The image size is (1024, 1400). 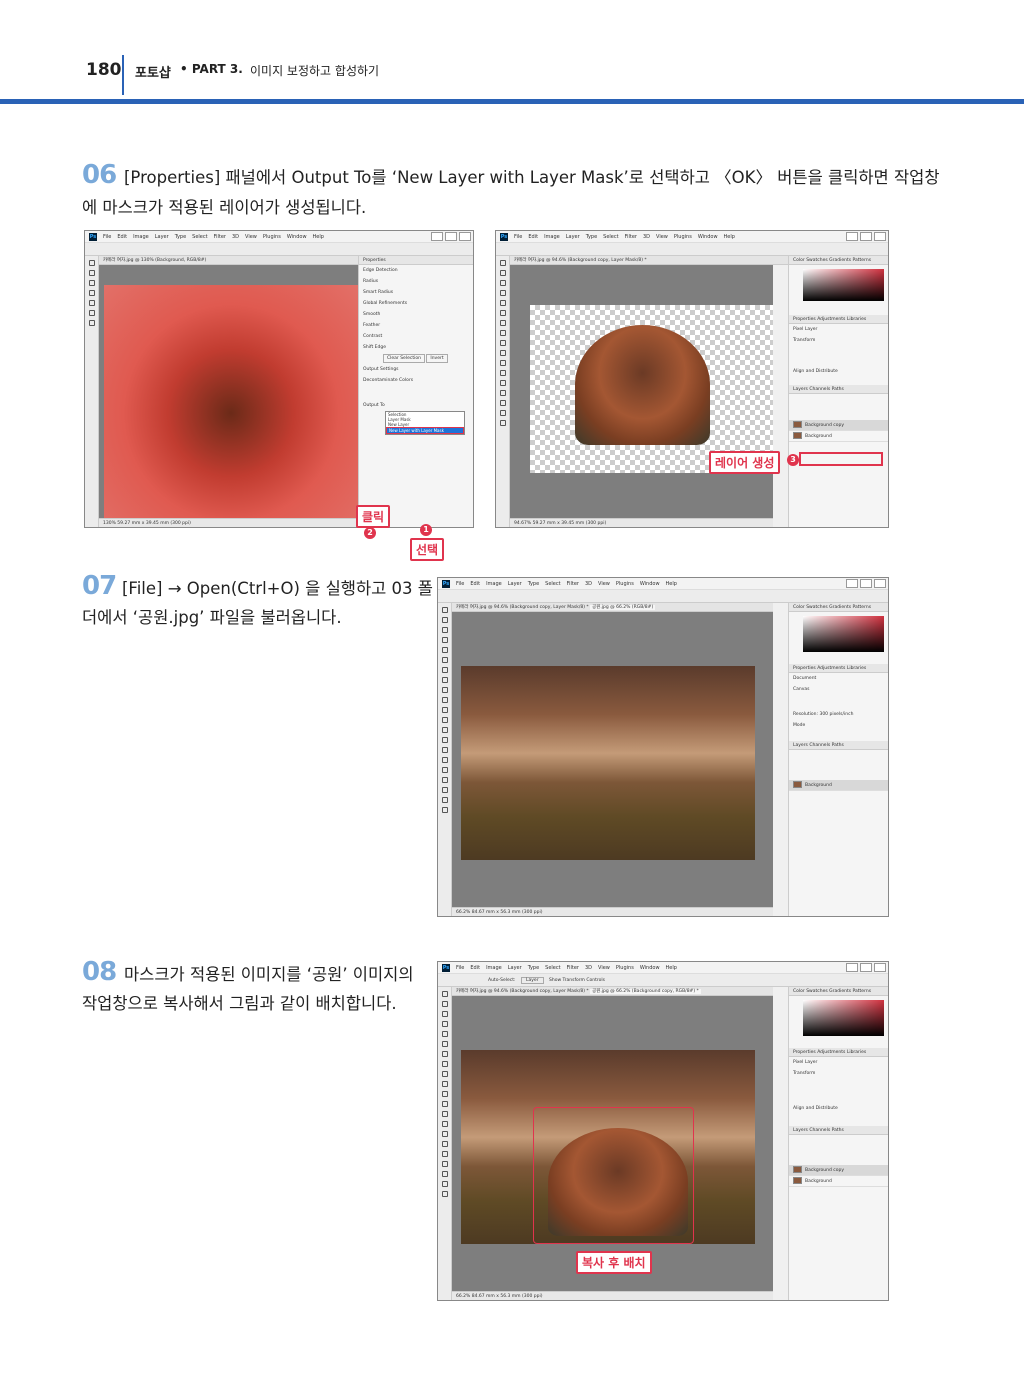 What do you see at coordinates (91, 293) in the screenshot?
I see `selection-icon` at bounding box center [91, 293].